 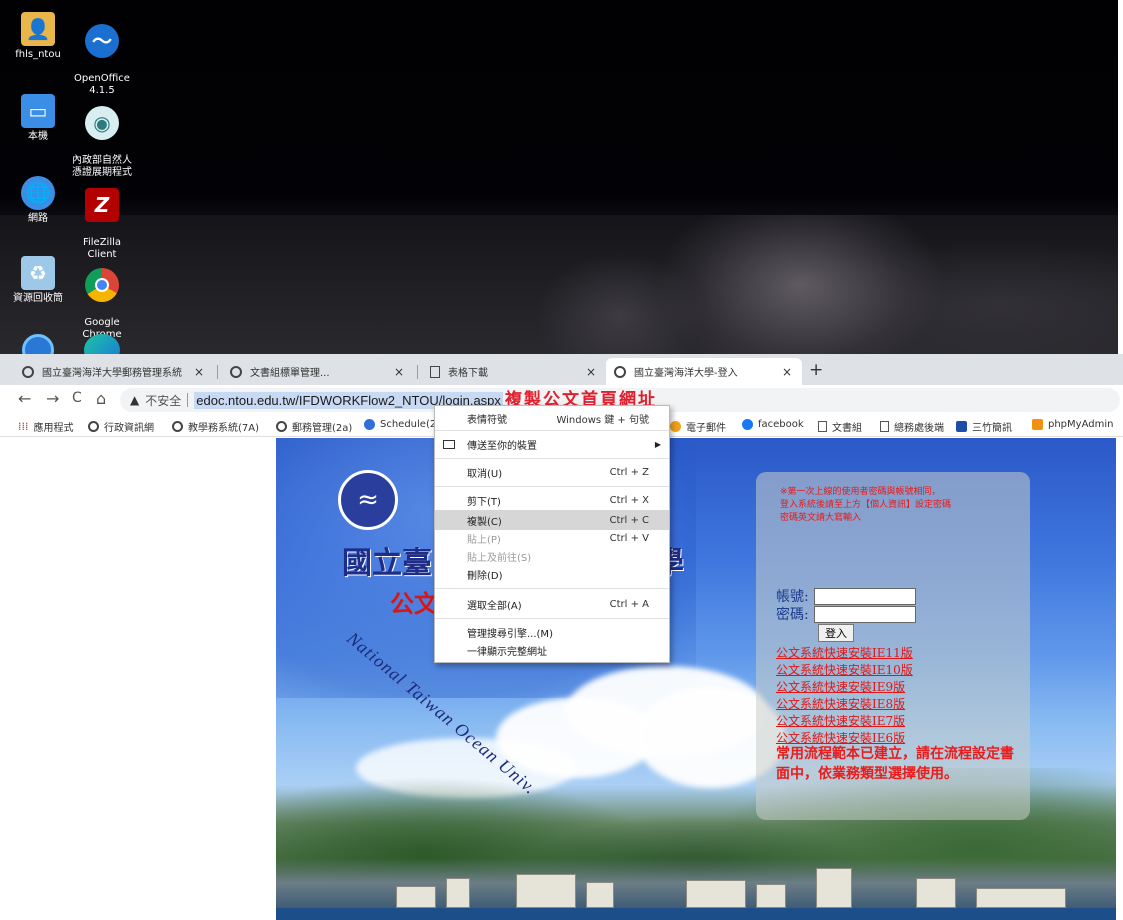 What do you see at coordinates (1072, 424) in the screenshot?
I see `bookmark-phpmyadmin: phpMyAdmin` at bounding box center [1072, 424].